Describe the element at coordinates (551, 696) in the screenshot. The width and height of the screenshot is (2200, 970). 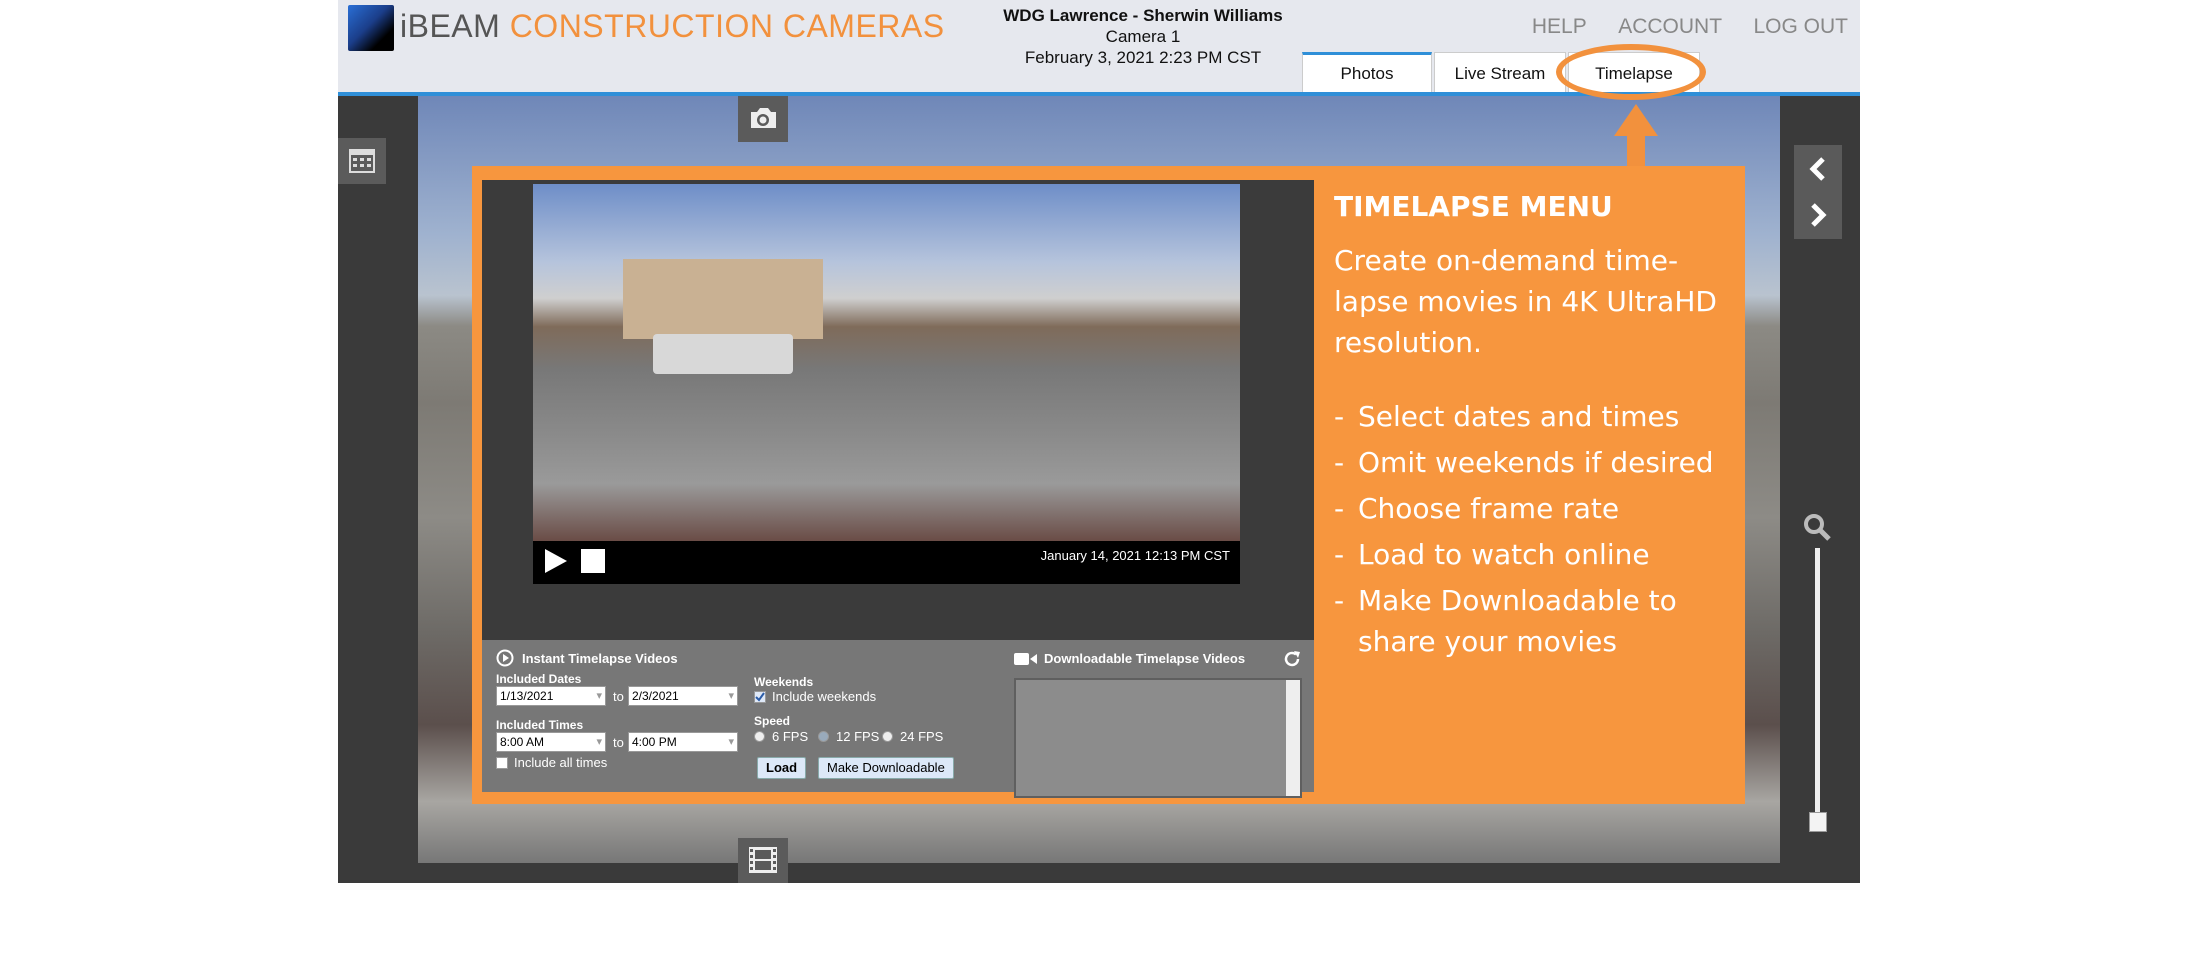
I see `date-from-select: 1/13/2021` at that location.